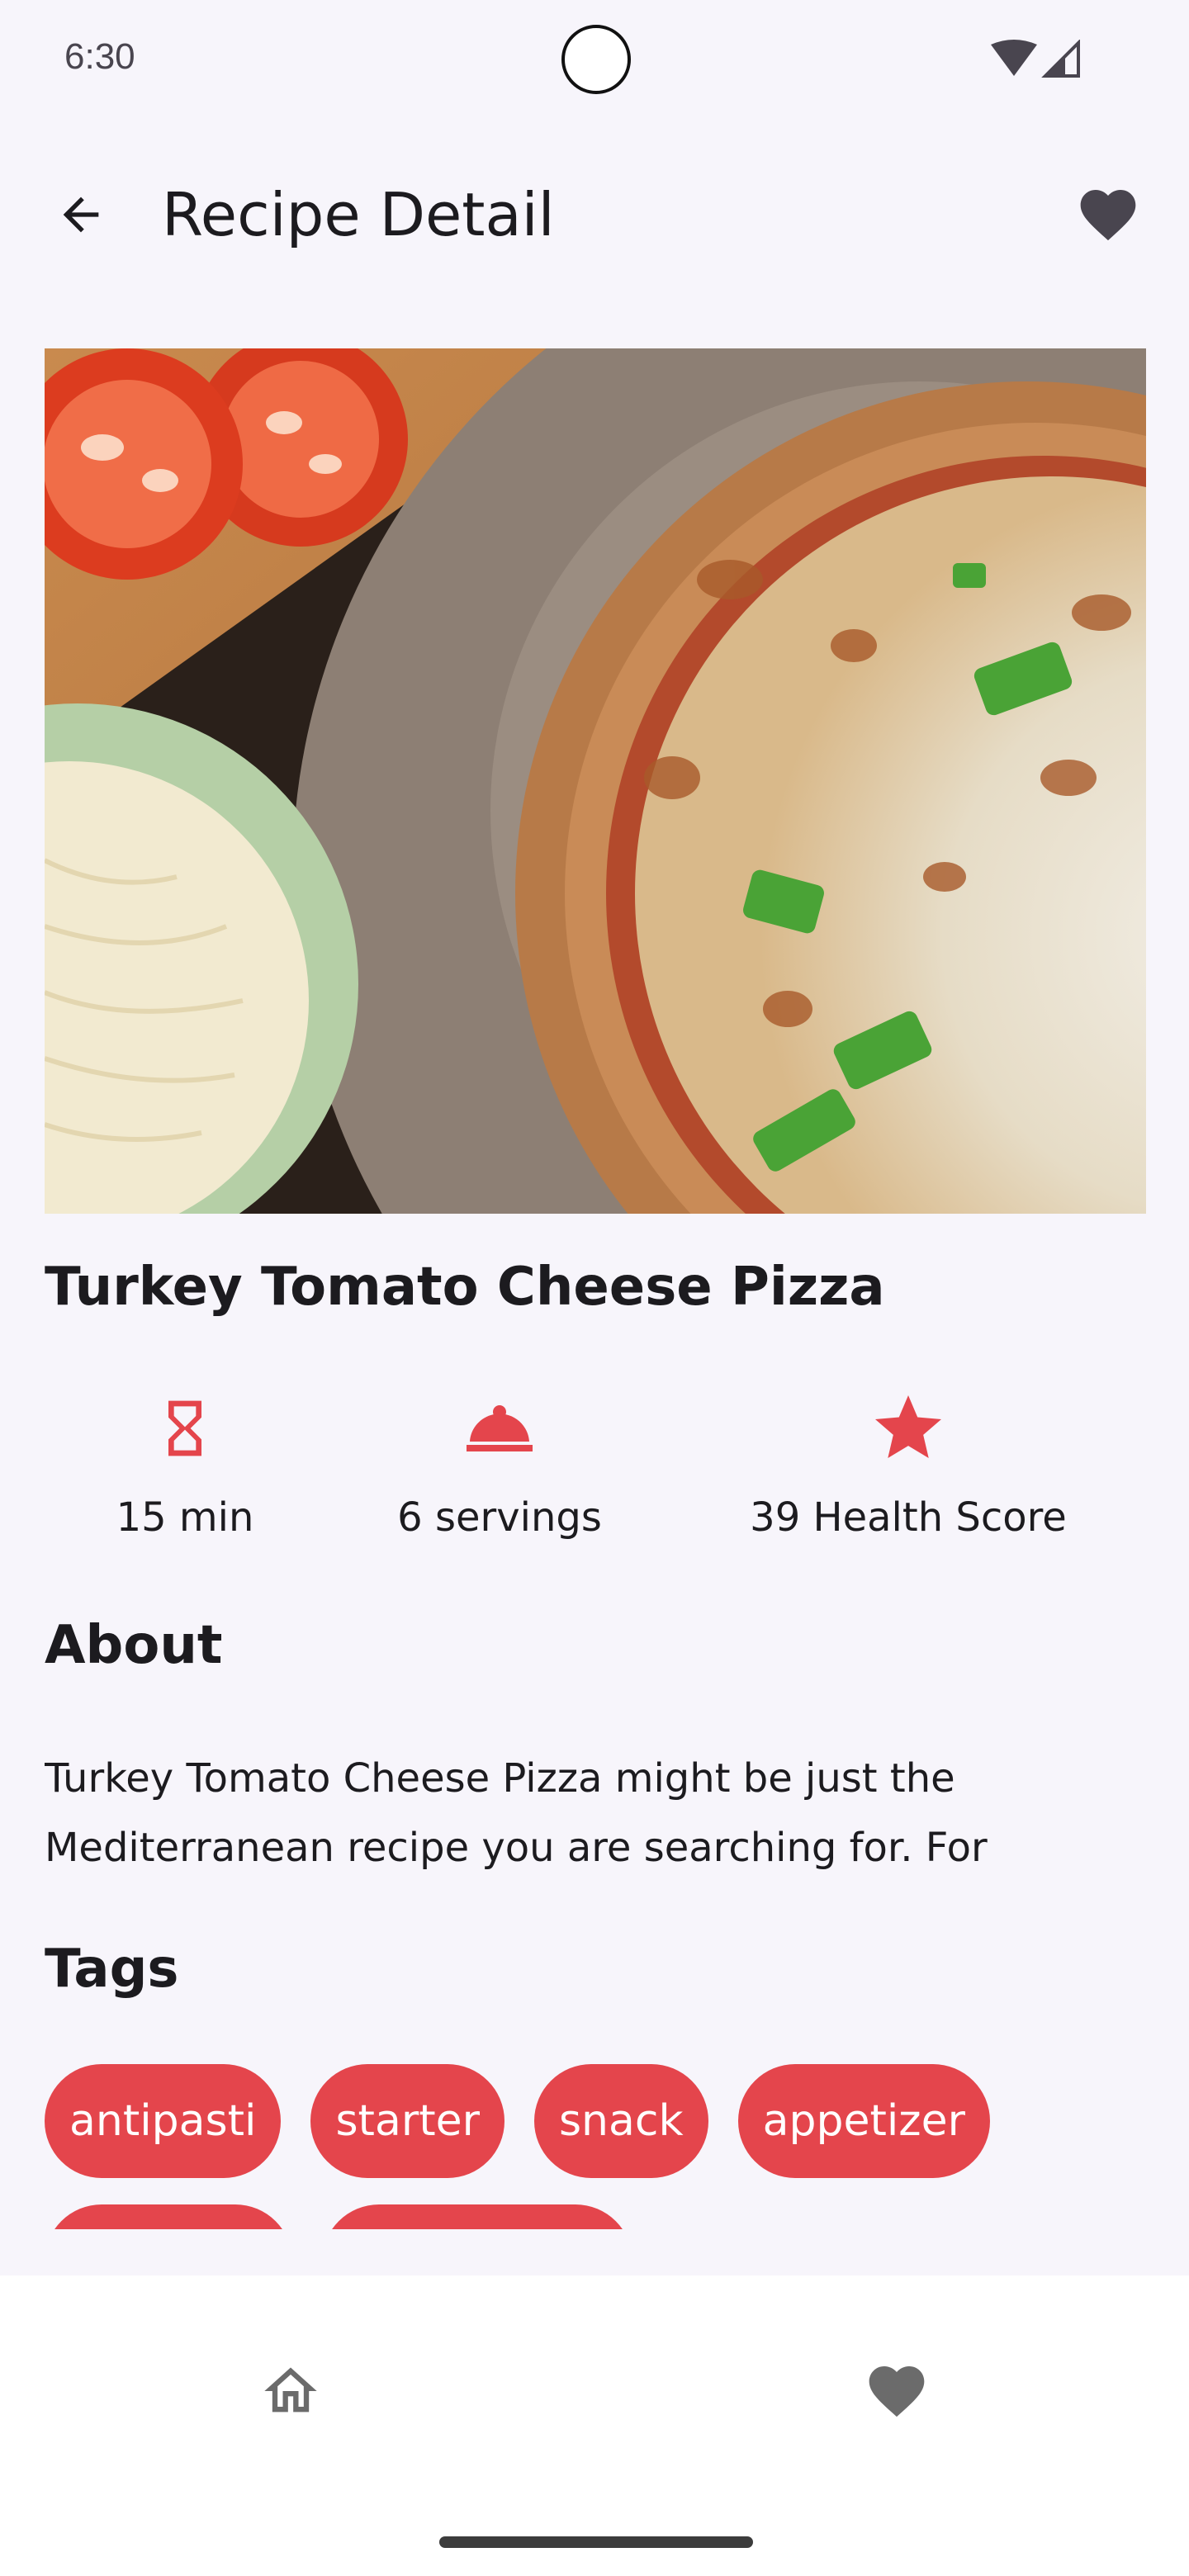 The image size is (1189, 2576). I want to click on star-icon, so click(908, 1428).